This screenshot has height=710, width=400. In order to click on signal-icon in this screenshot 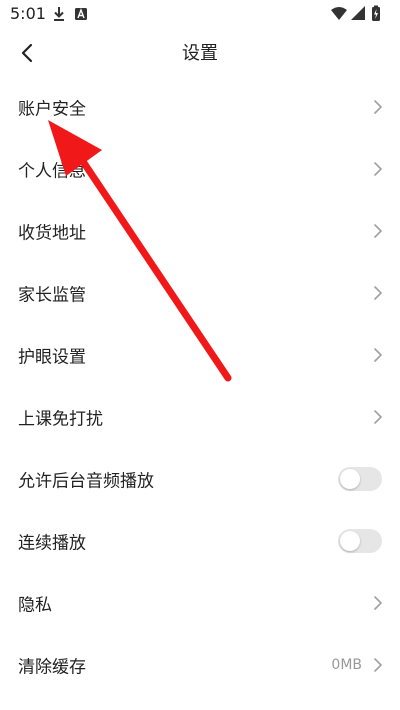, I will do `click(358, 13)`.